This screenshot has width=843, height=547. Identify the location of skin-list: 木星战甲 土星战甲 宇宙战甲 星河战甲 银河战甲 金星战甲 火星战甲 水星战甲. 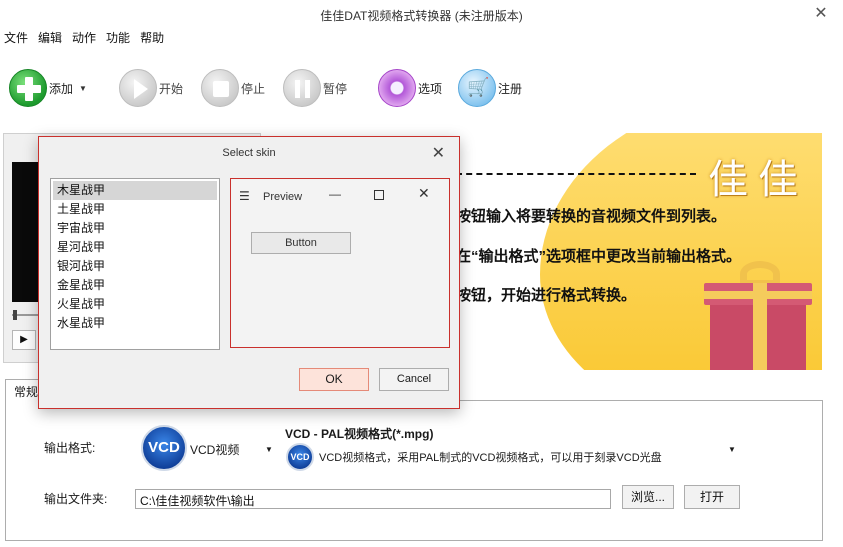
(135, 264).